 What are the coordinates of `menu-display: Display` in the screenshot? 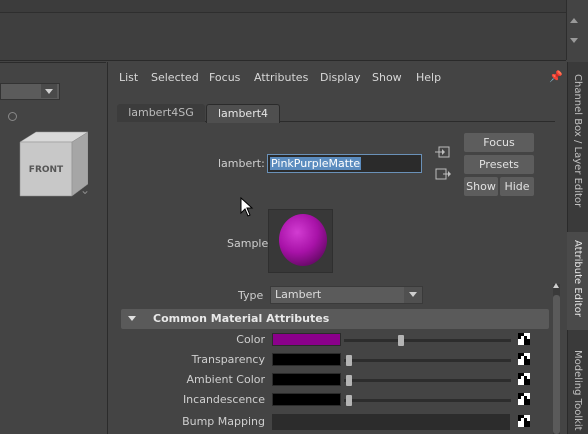 It's located at (340, 77).